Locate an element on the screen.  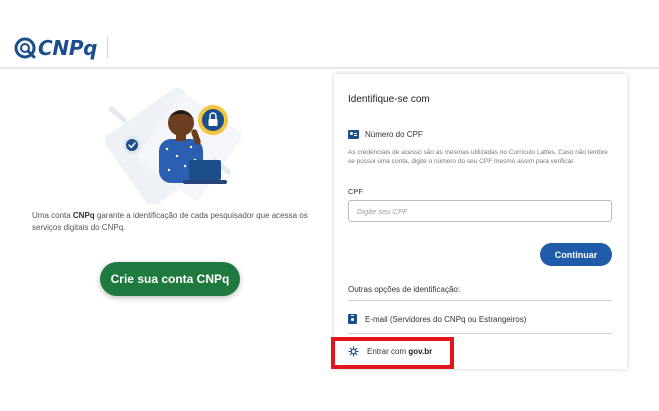
cnpq-logo: CNPq is located at coordinates (56, 48).